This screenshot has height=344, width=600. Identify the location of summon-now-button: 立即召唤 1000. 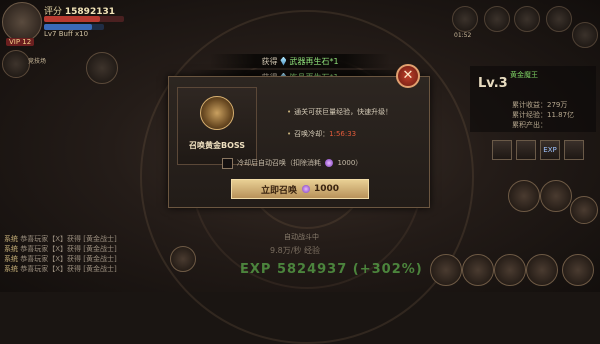
(300, 189).